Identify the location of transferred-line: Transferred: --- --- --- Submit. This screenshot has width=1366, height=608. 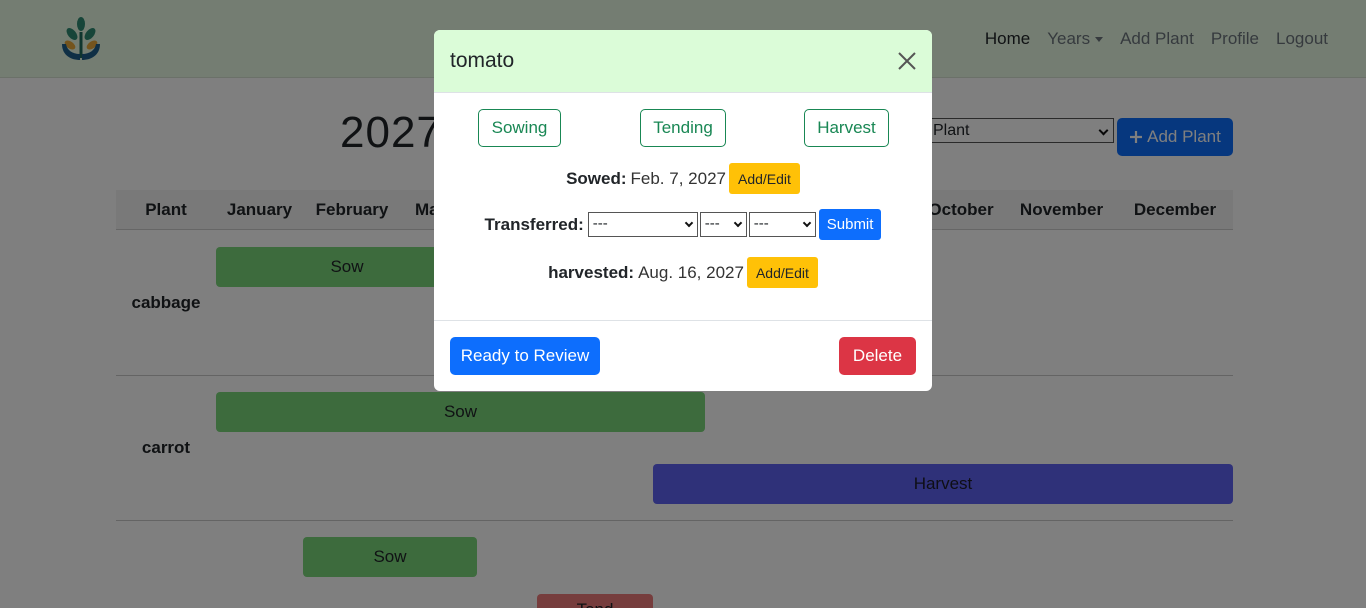
(683, 224).